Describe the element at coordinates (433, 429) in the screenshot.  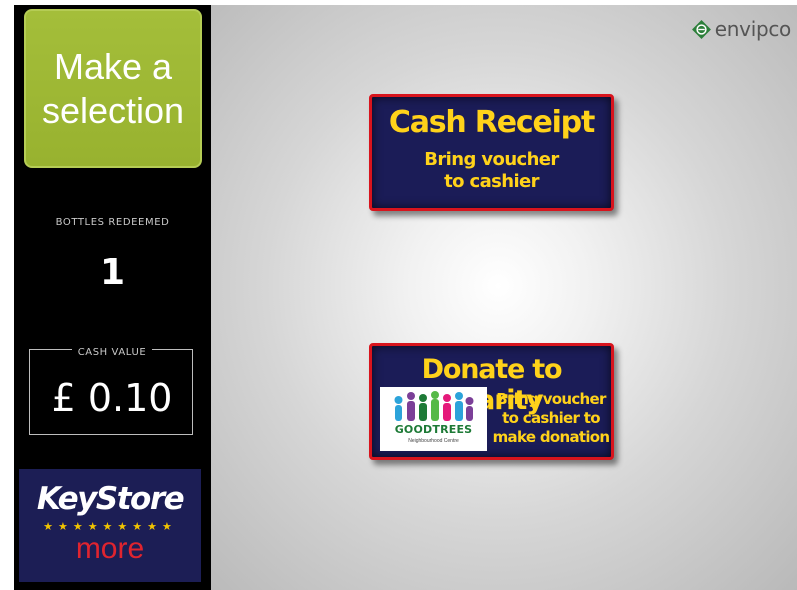
I see `goodtrees-name: GOODTREES` at that location.